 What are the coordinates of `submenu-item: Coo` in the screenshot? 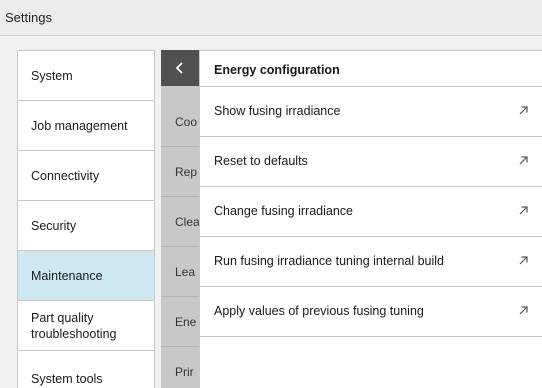 It's located at (180, 122).